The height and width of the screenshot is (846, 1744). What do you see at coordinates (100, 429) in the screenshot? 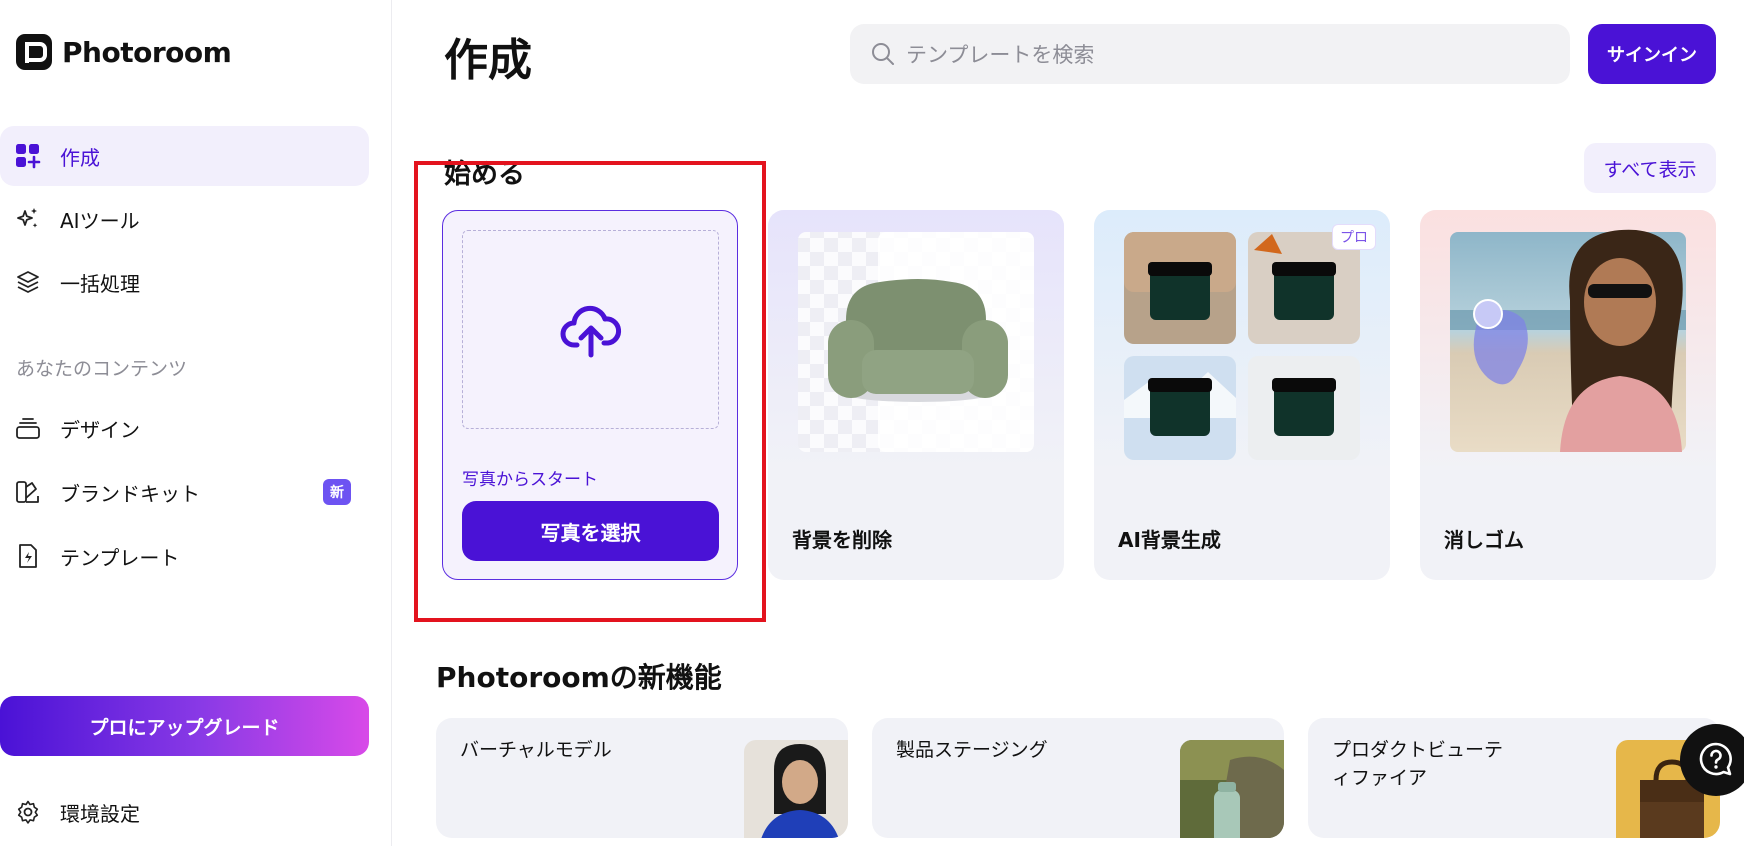
I see `nav-item-label: デザイン` at bounding box center [100, 429].